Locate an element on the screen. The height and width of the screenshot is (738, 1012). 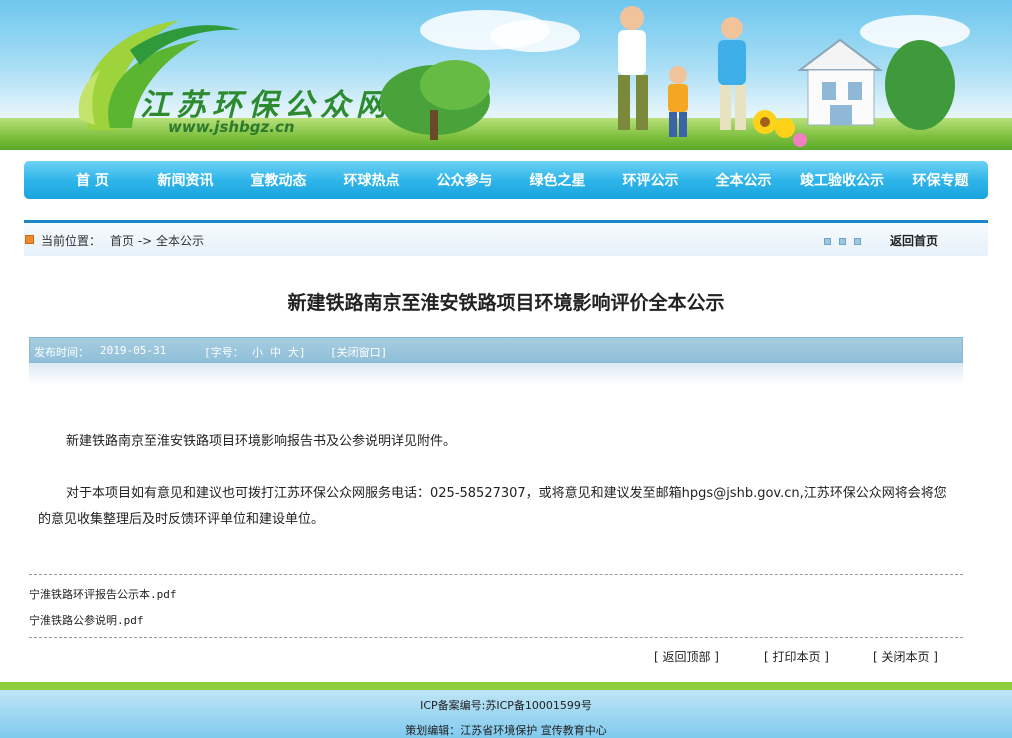
nav-item-home: 首 页 is located at coordinates (92, 180).